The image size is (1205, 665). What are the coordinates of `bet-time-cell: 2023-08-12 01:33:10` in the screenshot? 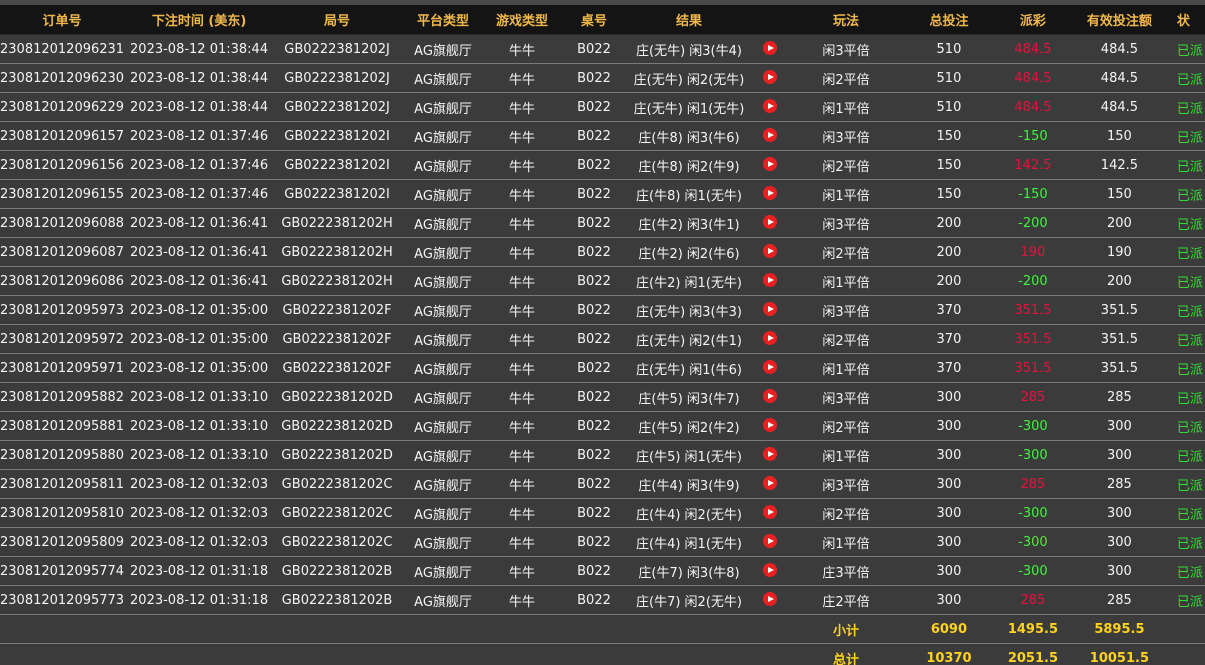 It's located at (199, 455).